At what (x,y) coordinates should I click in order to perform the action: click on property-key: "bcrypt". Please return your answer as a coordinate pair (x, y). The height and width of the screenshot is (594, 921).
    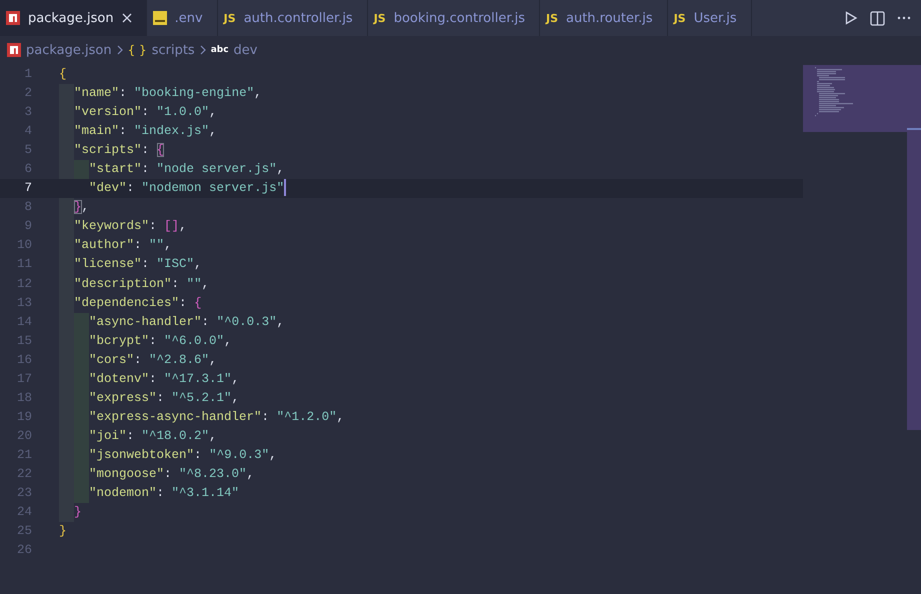
    Looking at the image, I should click on (104, 341).